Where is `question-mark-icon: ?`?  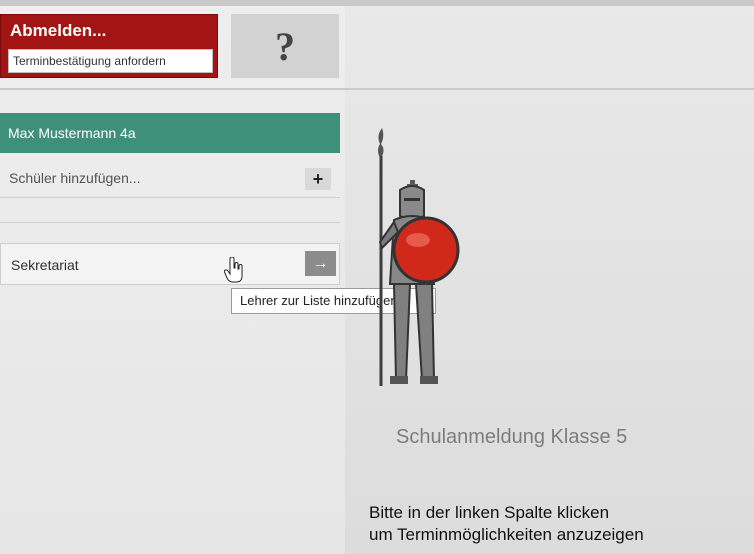
question-mark-icon: ? is located at coordinates (285, 46).